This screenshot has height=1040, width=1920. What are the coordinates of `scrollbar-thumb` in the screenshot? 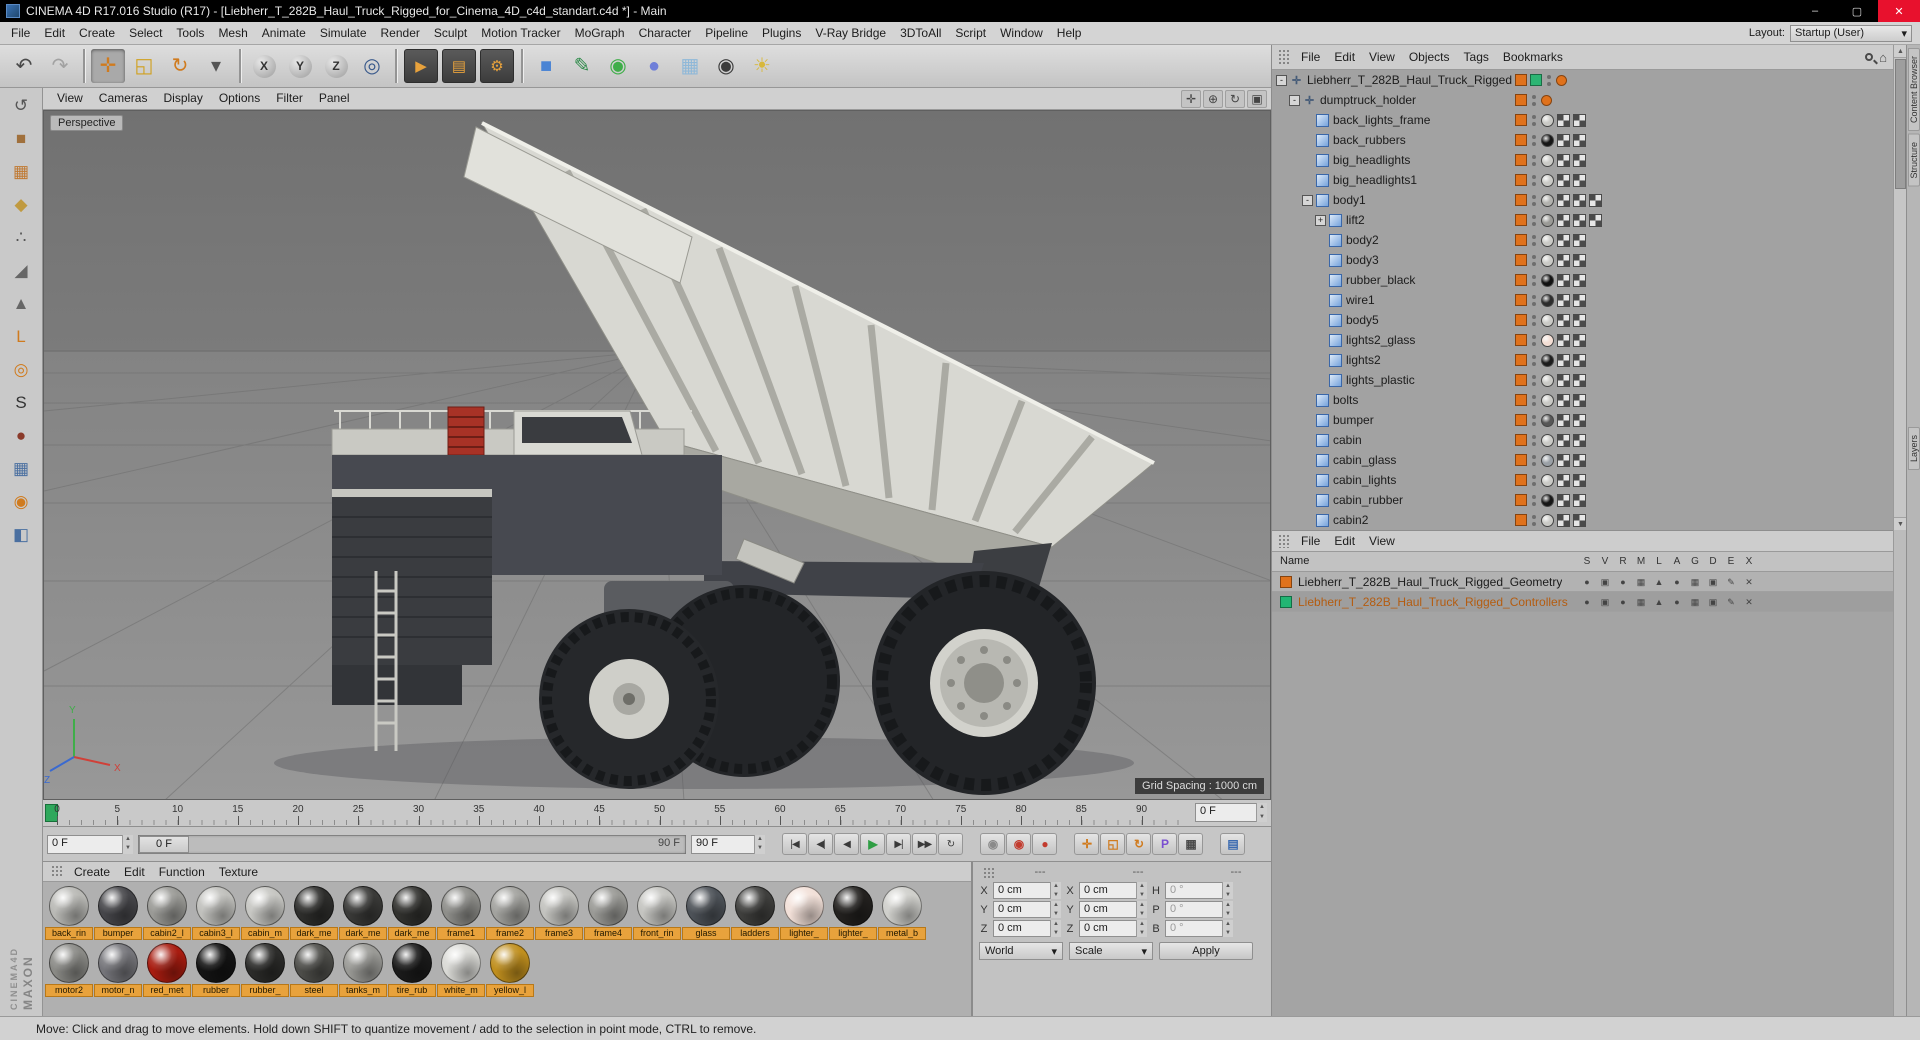 It's located at (1900, 124).